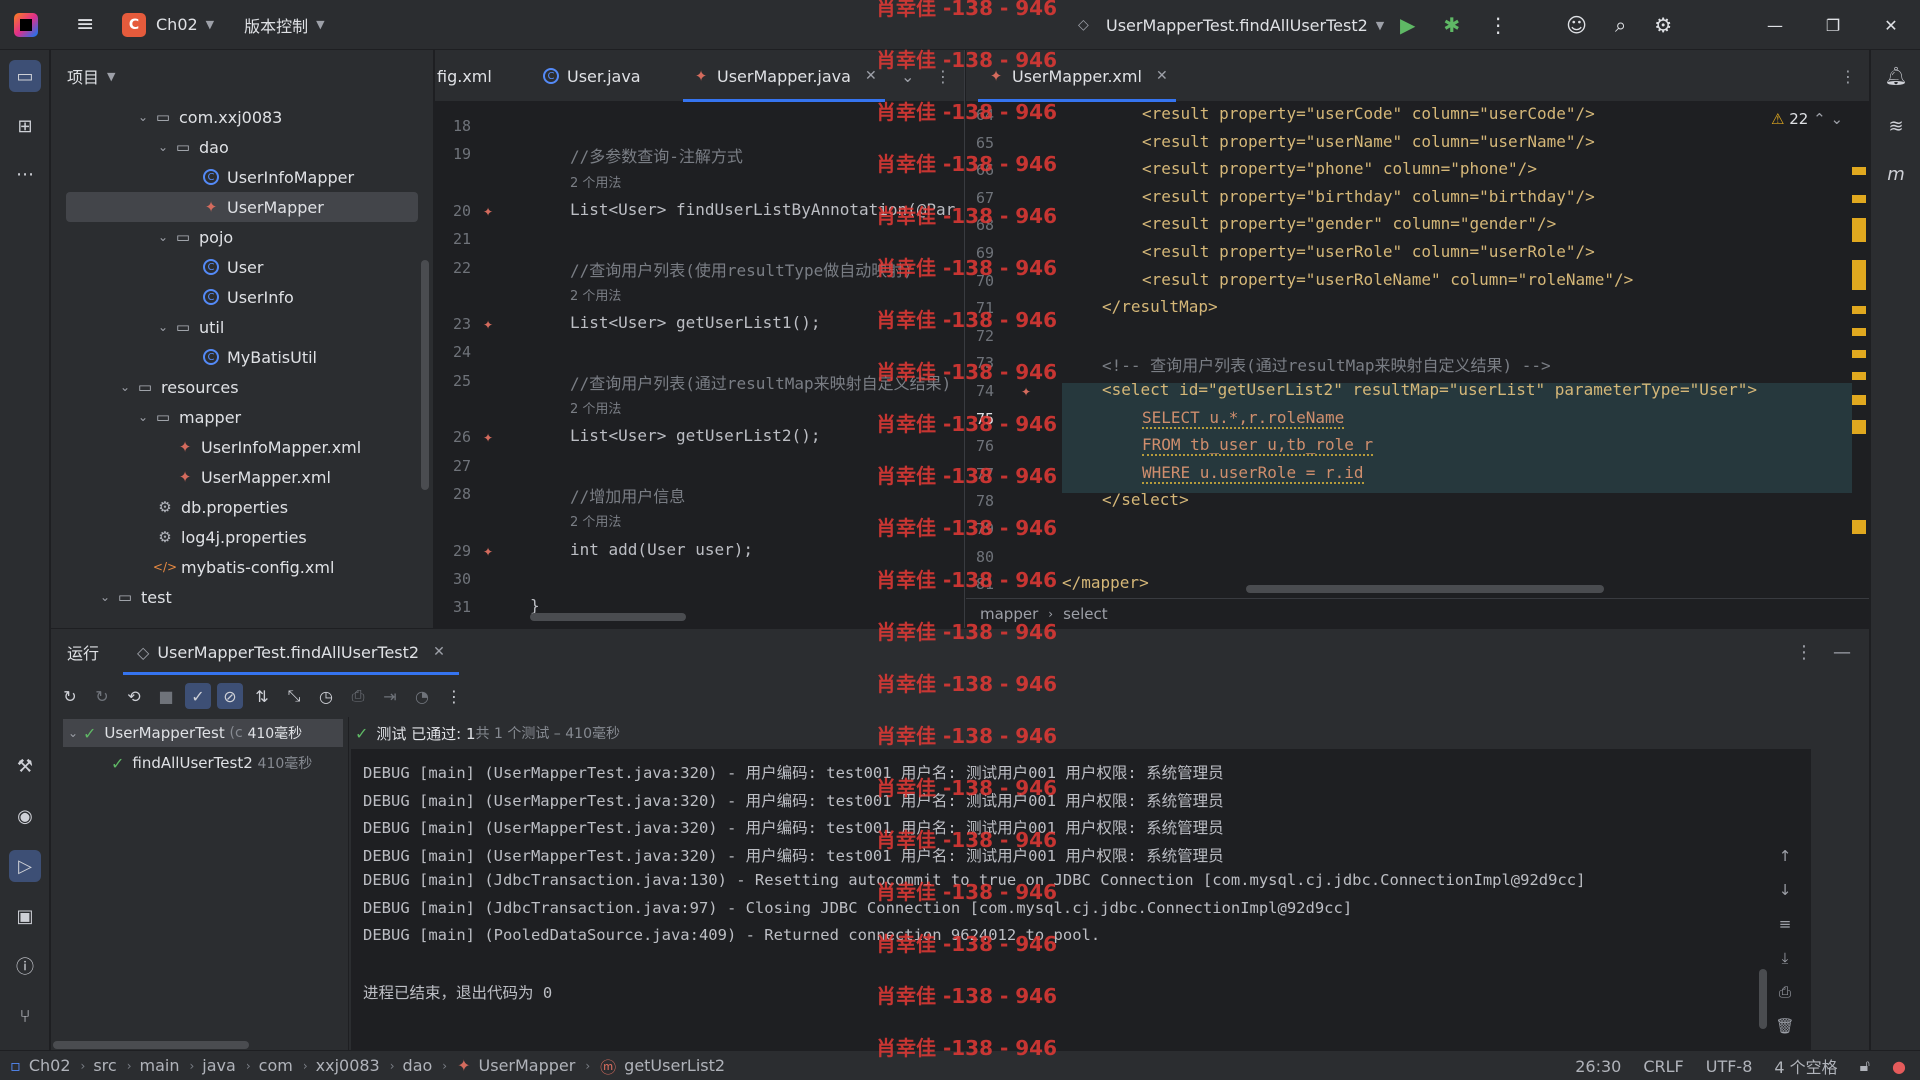 This screenshot has height=1080, width=1920. I want to click on status-breadcrumb-item: java, so click(219, 1065).